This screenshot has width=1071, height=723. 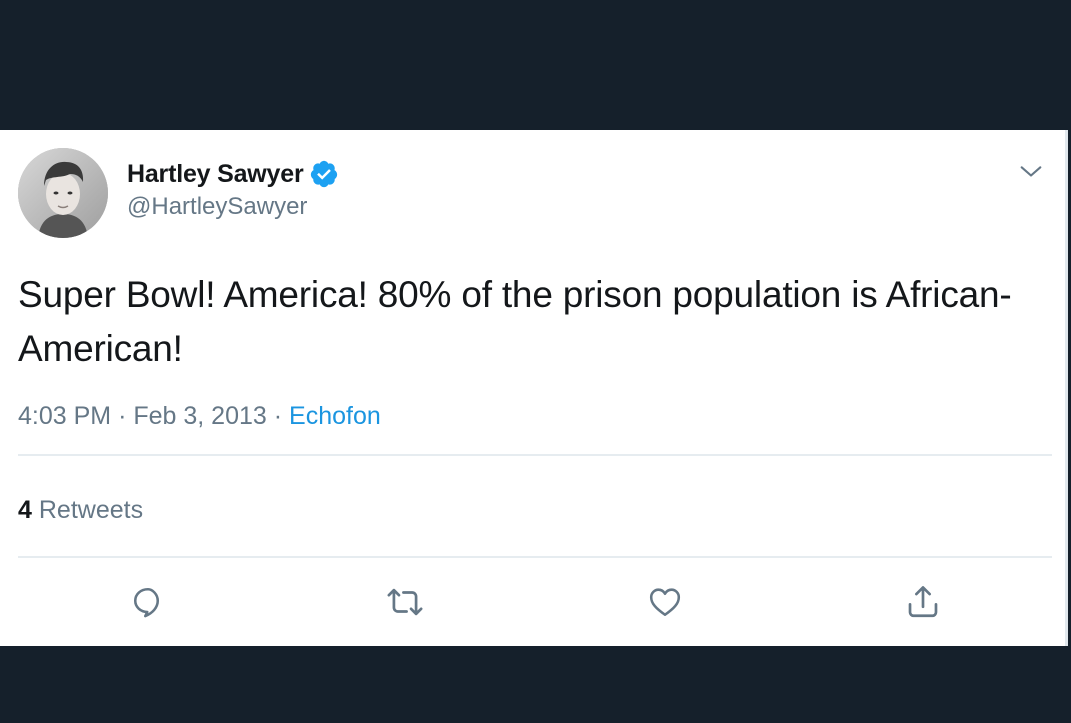 I want to click on author-handle: @HartleySawyer, so click(x=217, y=207).